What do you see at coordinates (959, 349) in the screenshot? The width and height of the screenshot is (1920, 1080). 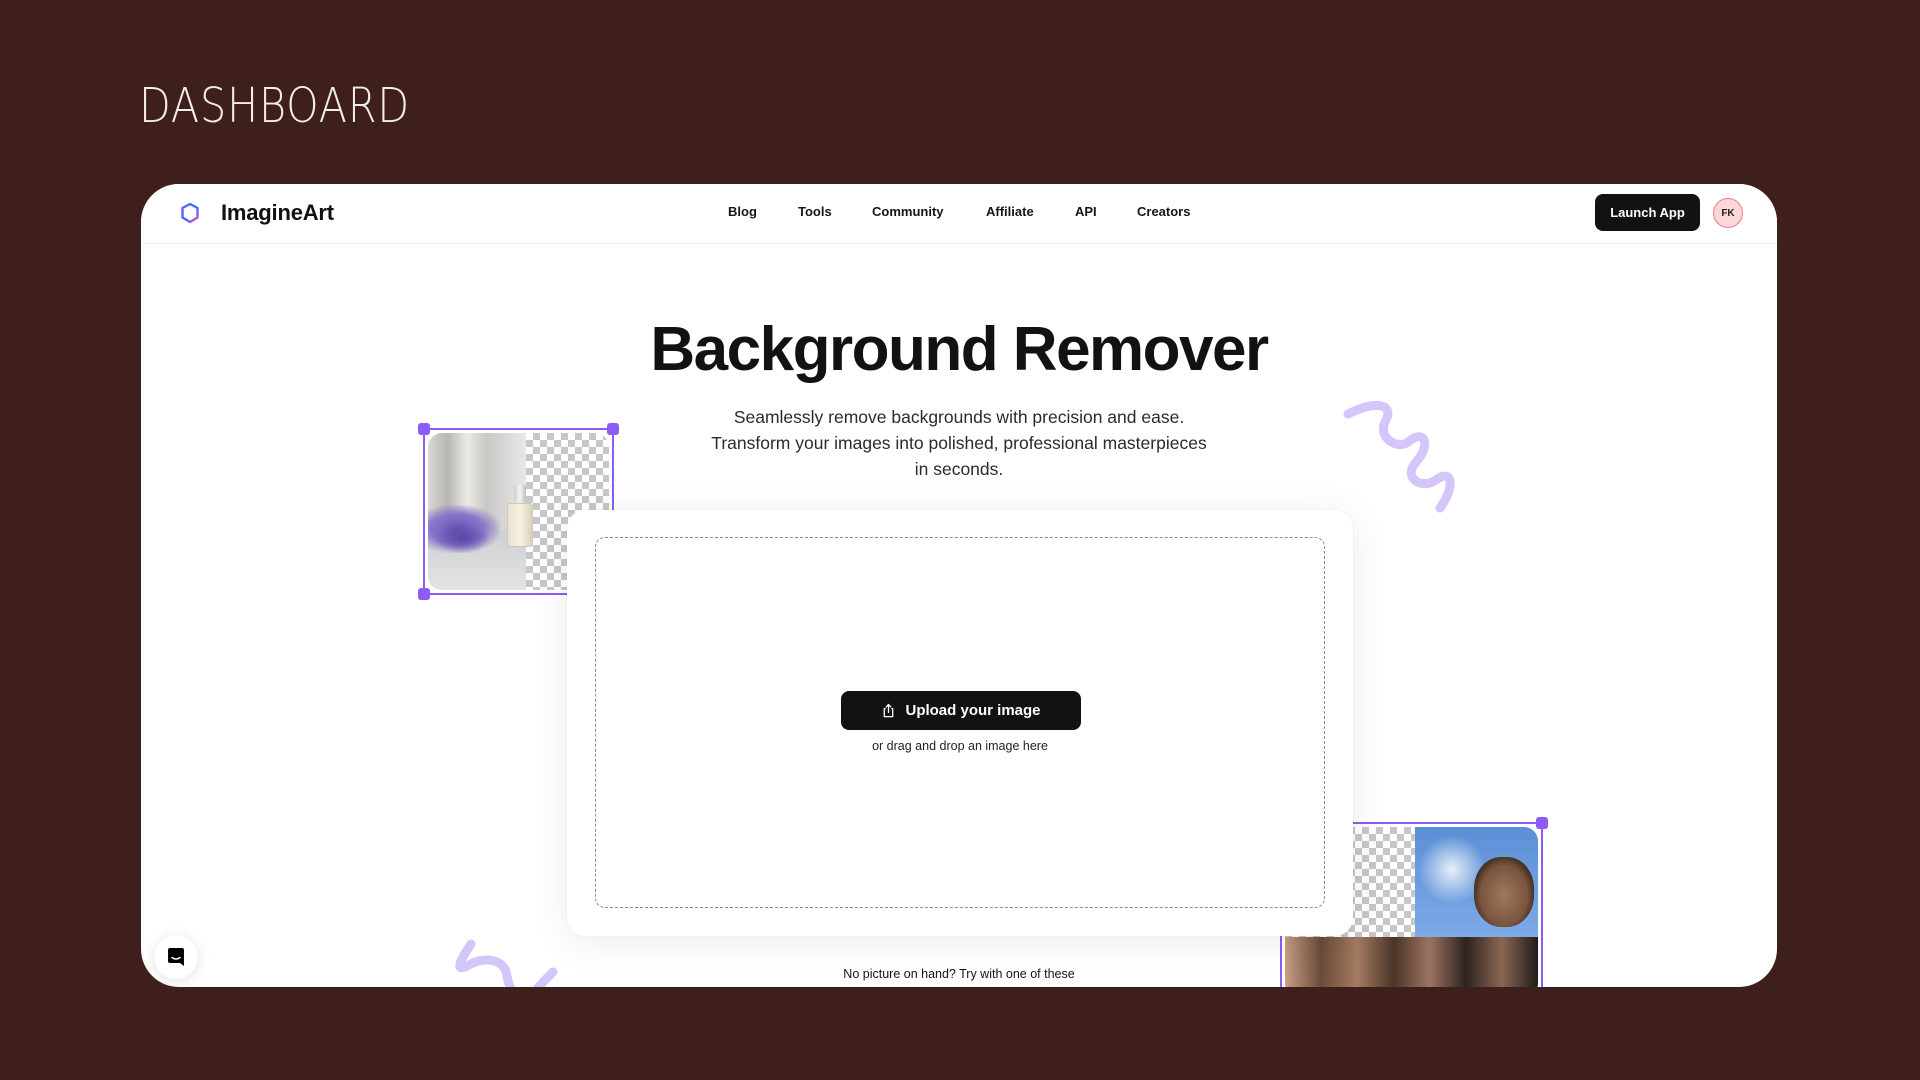 I see `page-title: Background Remover` at bounding box center [959, 349].